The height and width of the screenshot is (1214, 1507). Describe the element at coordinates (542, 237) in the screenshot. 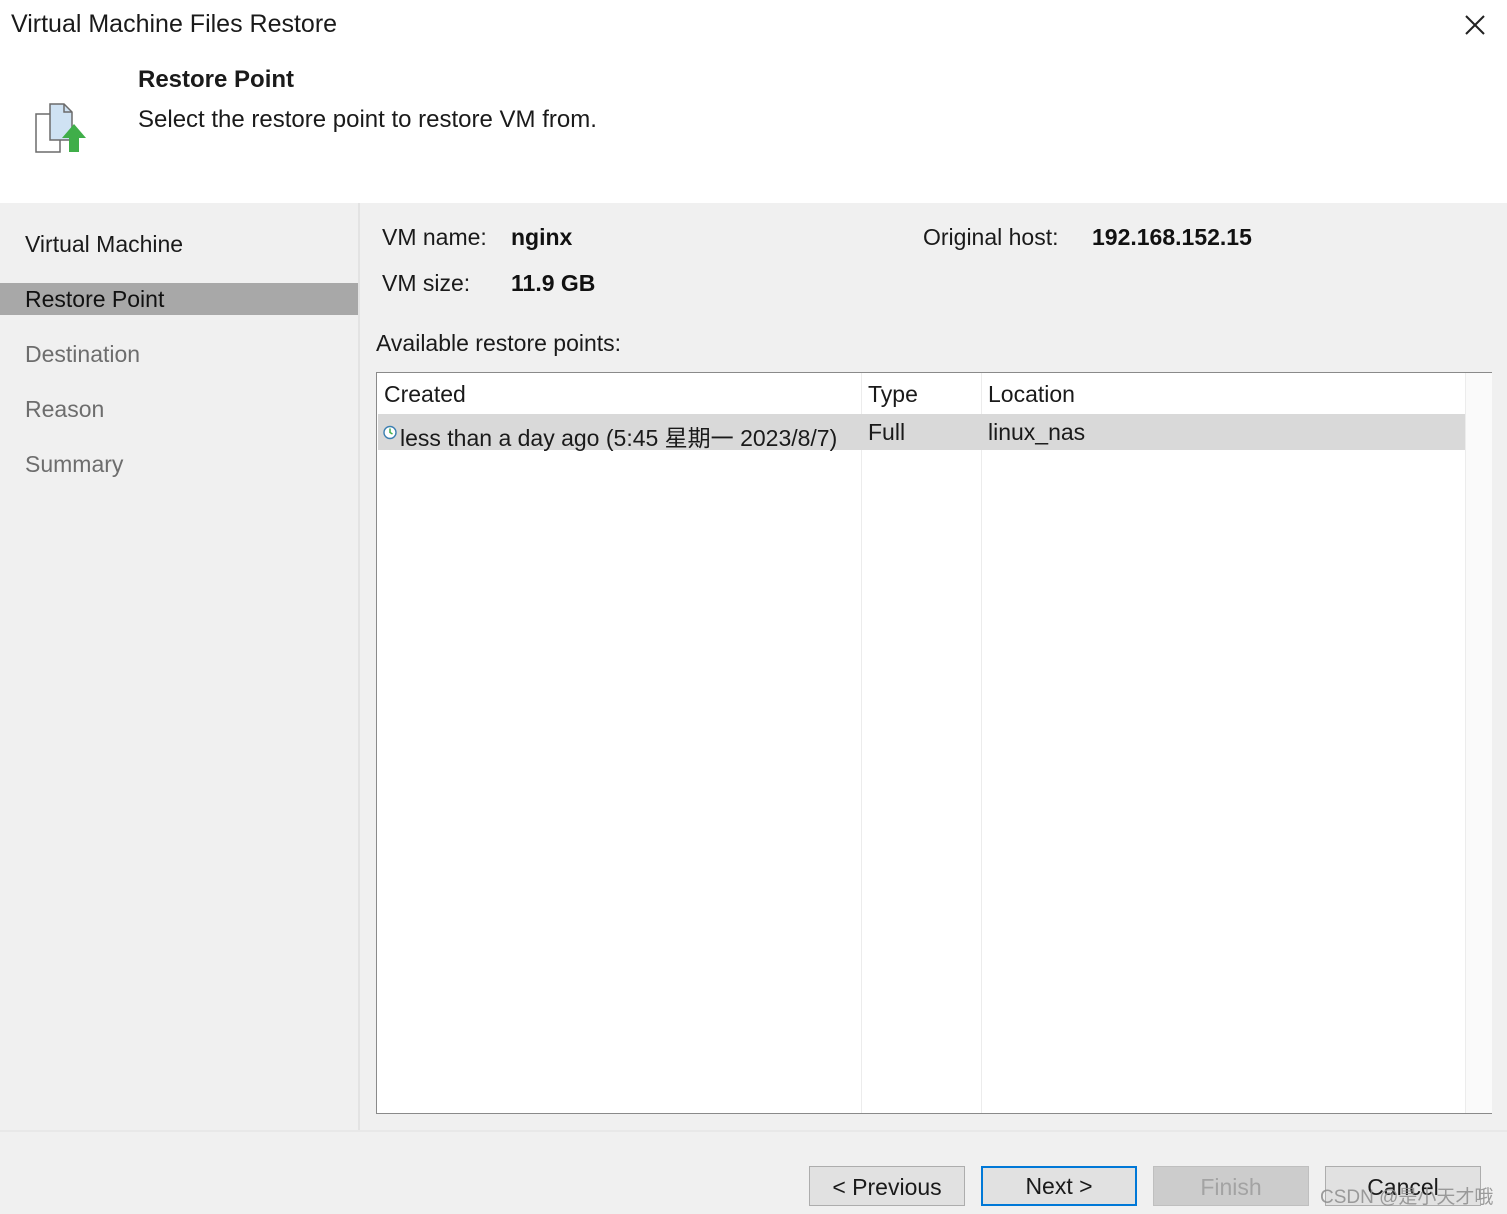

I see `vm-name-value: nginx` at that location.